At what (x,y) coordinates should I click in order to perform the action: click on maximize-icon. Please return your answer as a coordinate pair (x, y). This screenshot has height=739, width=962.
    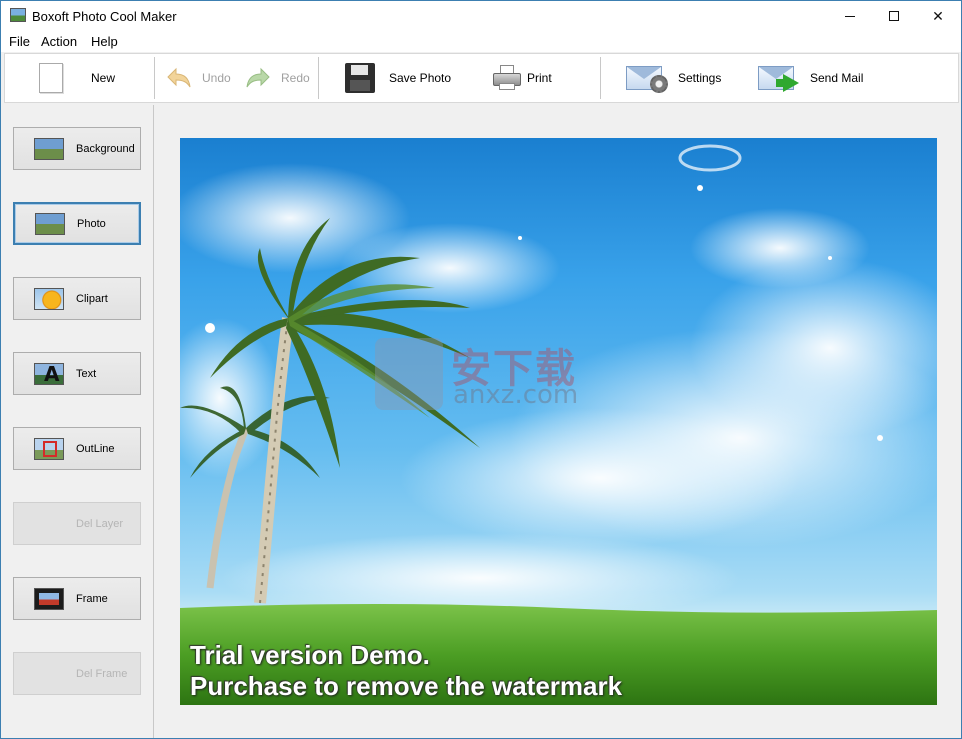
    Looking at the image, I should click on (894, 16).